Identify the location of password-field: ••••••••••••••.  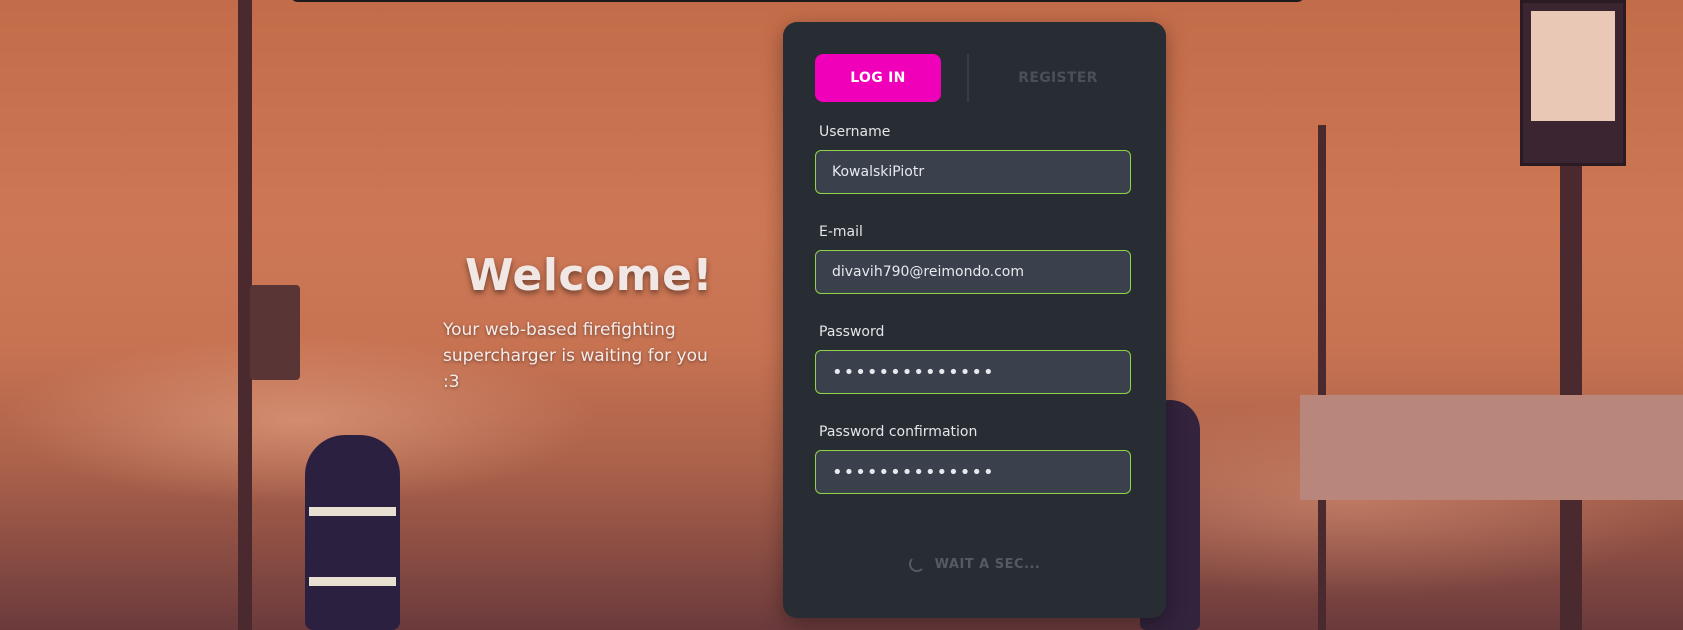
(973, 372).